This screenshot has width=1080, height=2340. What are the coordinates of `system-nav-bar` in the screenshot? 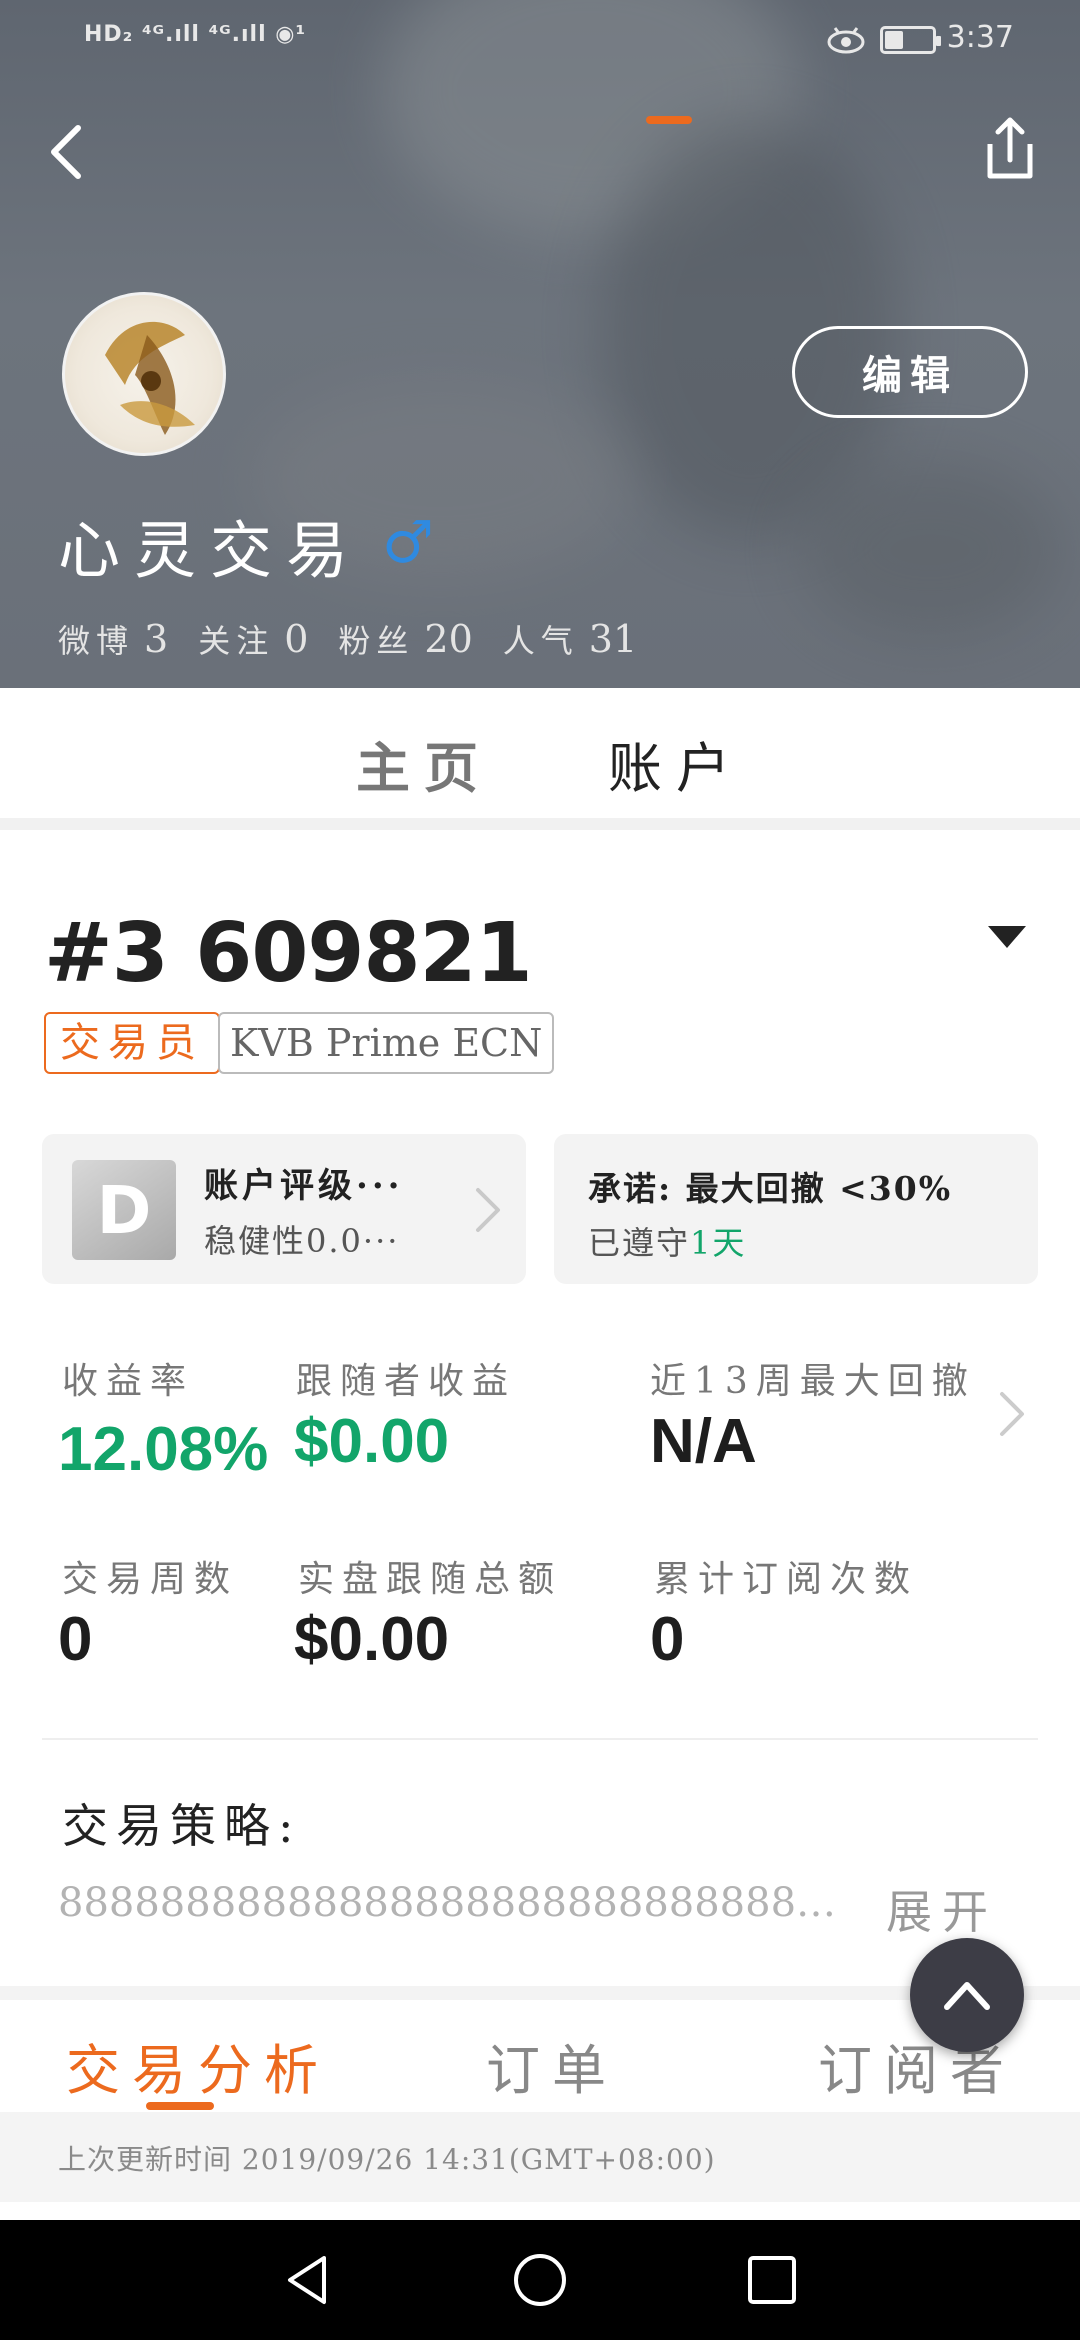 It's located at (540, 2280).